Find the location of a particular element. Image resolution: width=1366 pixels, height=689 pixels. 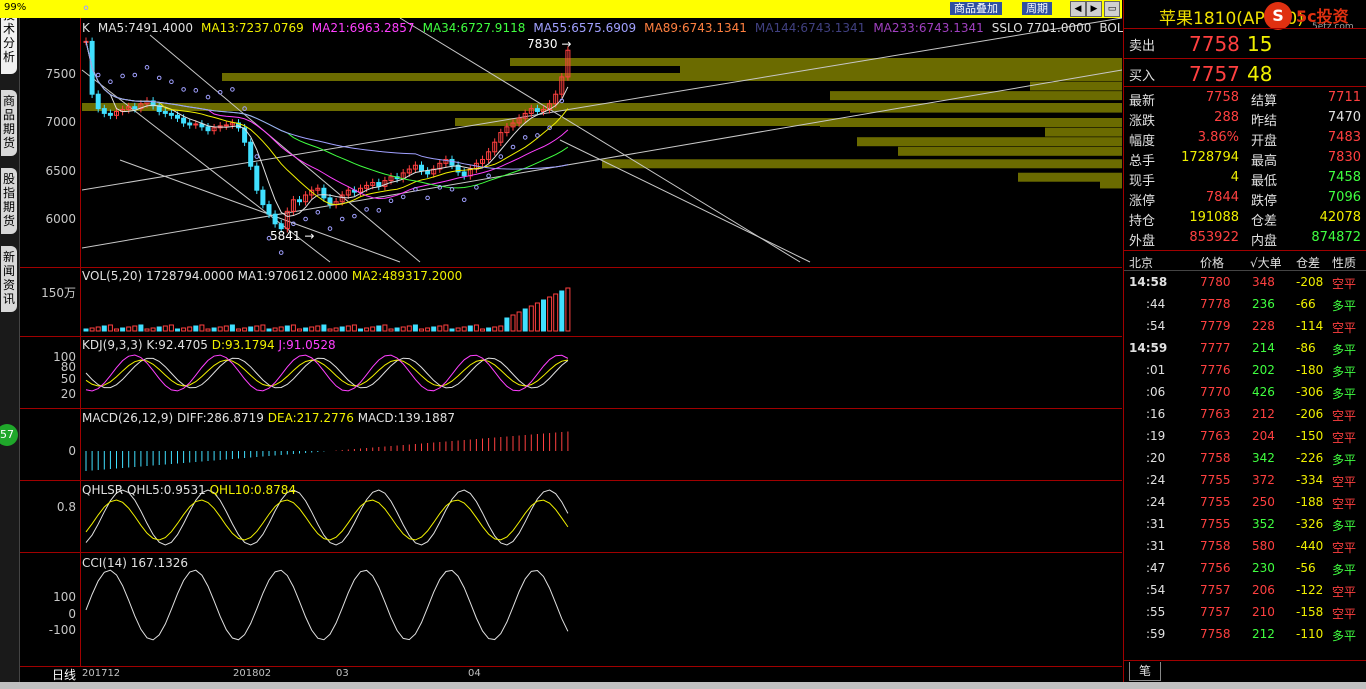

kdj-d: D:93.1794 is located at coordinates (243, 345).